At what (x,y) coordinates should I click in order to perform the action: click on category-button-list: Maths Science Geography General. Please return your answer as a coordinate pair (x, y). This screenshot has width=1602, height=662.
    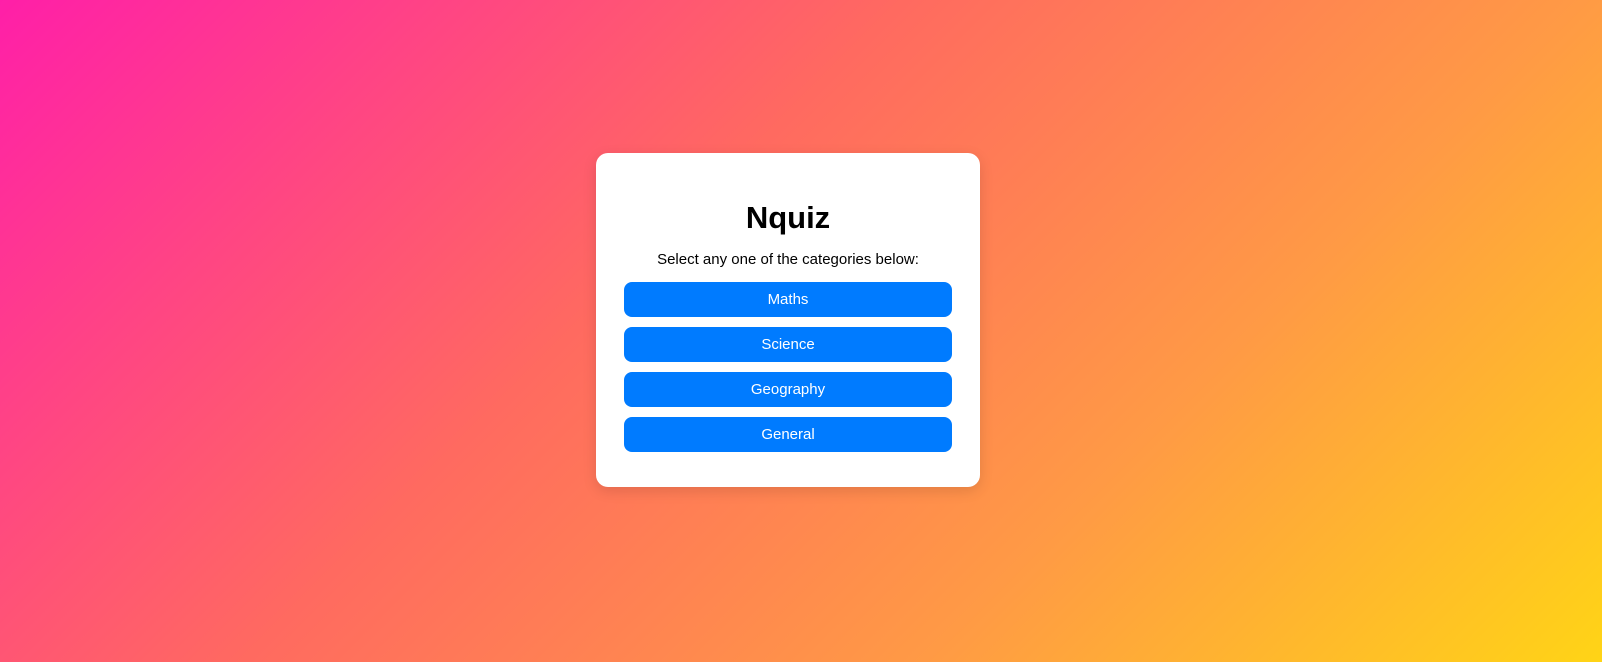
    Looking at the image, I should click on (788, 367).